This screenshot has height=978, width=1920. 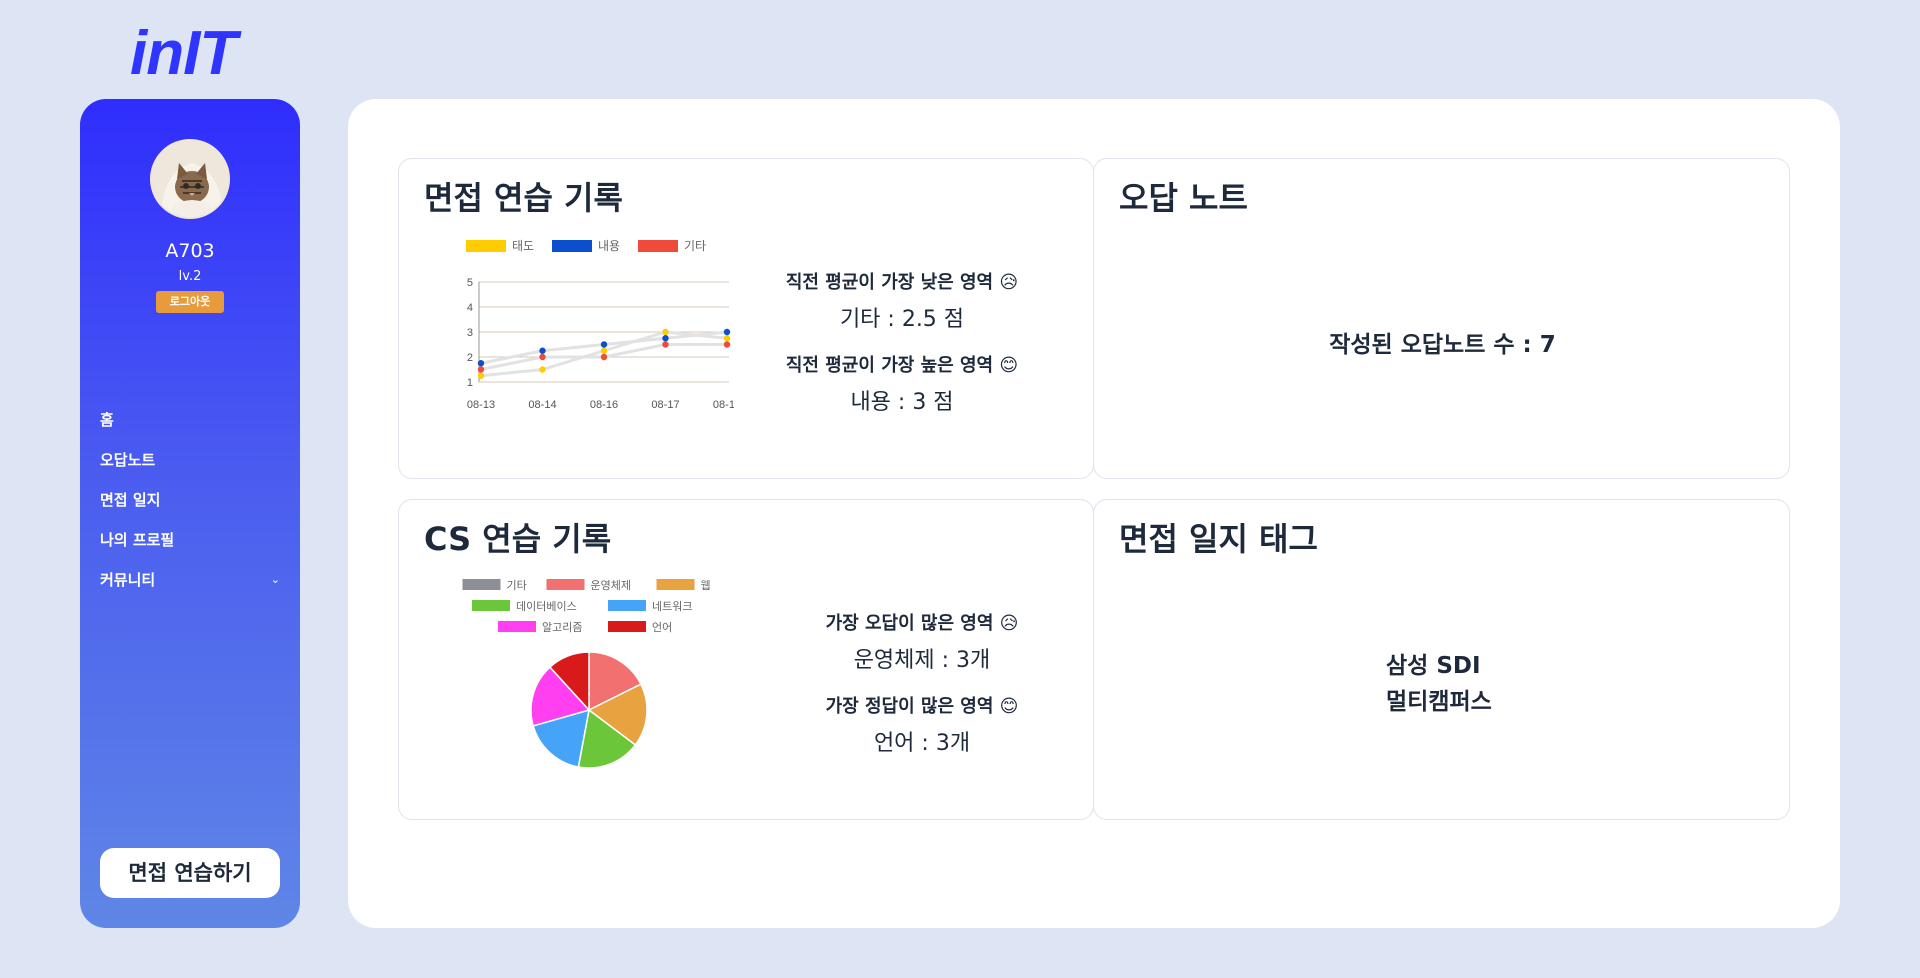 What do you see at coordinates (1441, 318) in the screenshot?
I see `wrong-notes-card: 오답 노트 작성된 오답노트 수 : 7` at bounding box center [1441, 318].